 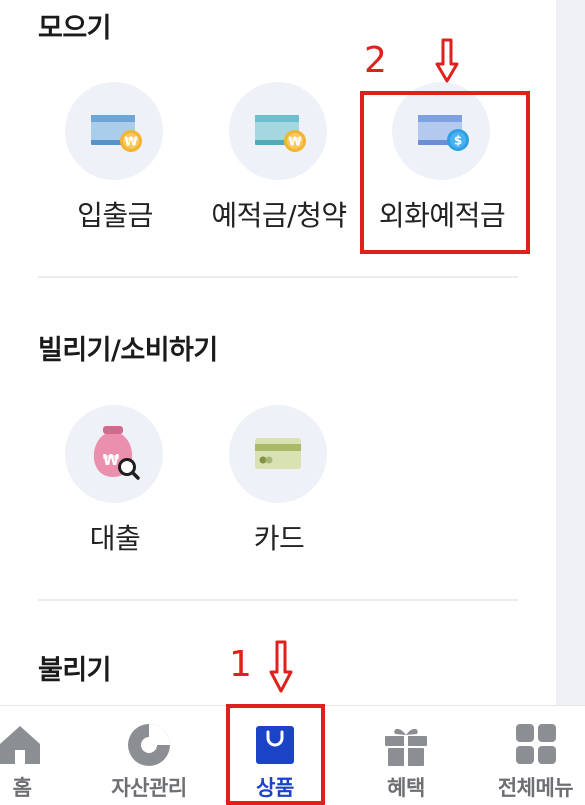 What do you see at coordinates (535, 744) in the screenshot?
I see `grid-menu-icon` at bounding box center [535, 744].